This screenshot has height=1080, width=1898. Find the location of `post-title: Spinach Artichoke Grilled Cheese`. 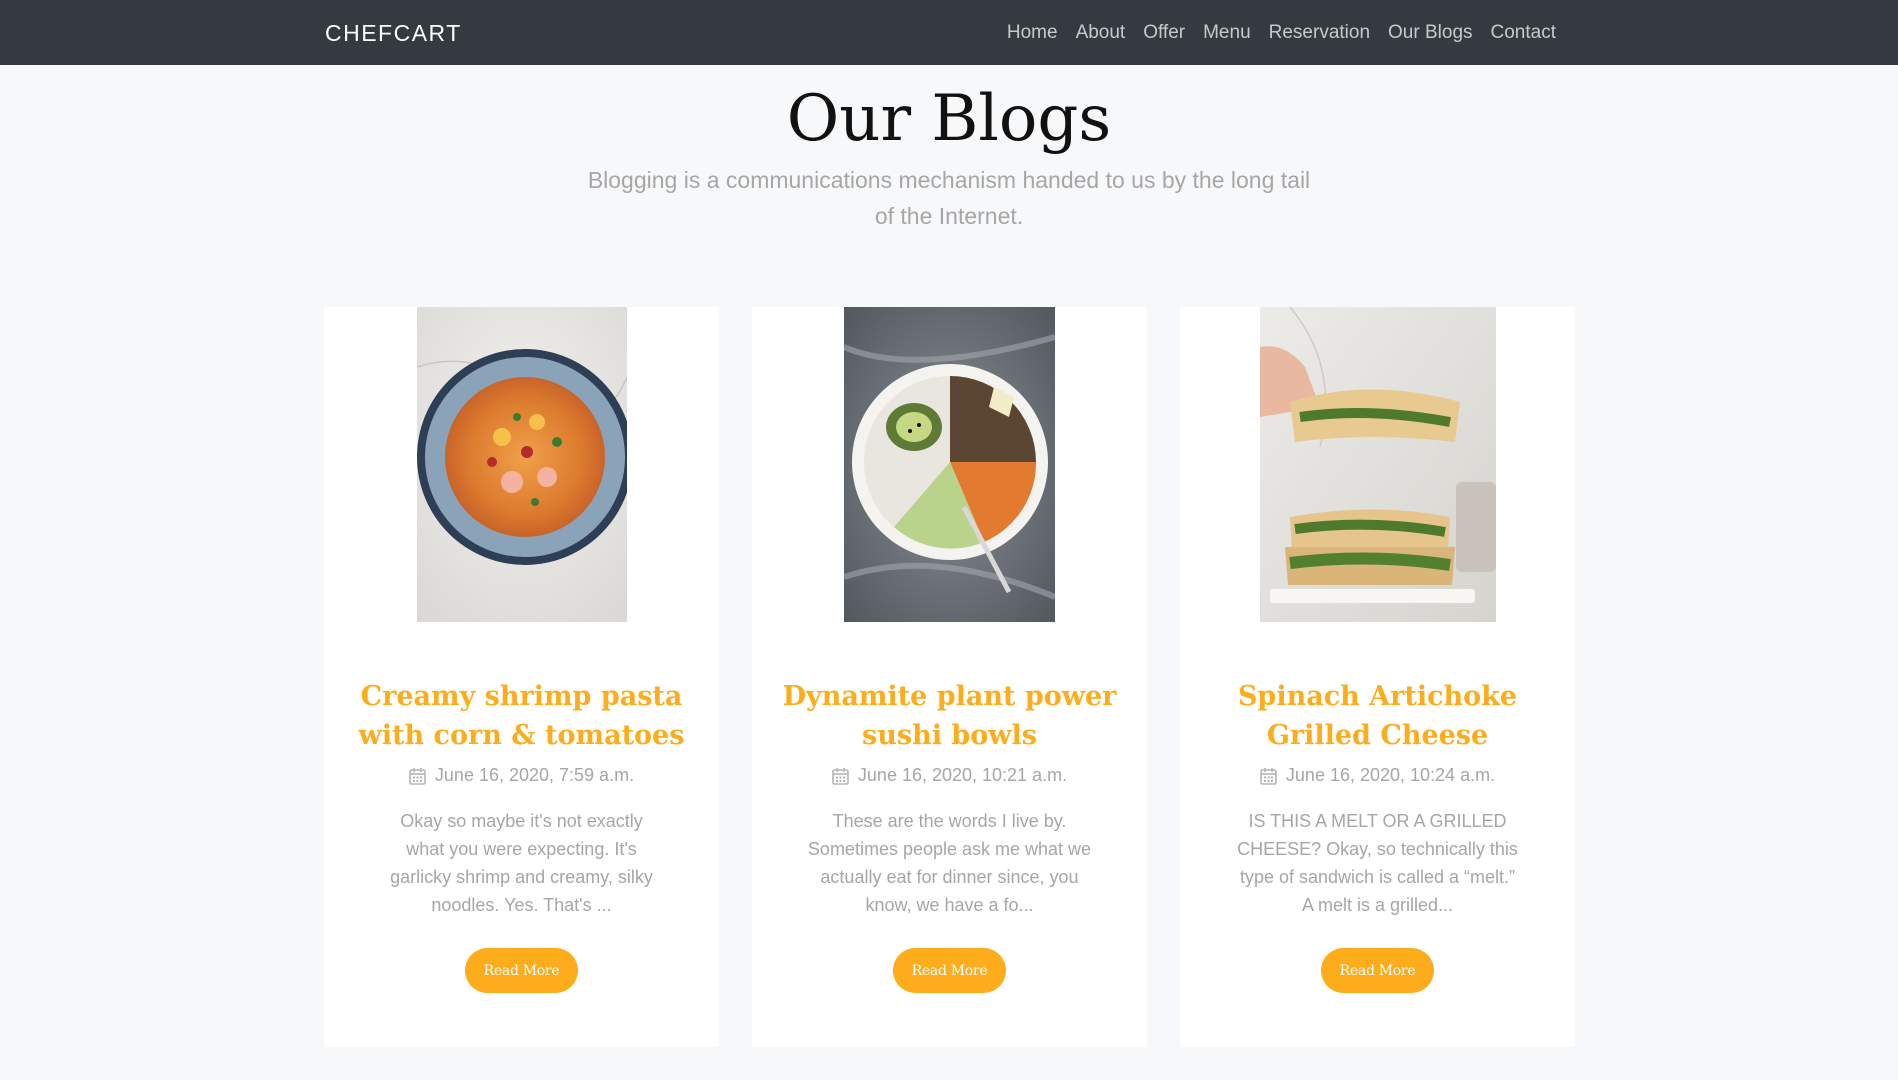

post-title: Spinach Artichoke Grilled Cheese is located at coordinates (1377, 716).